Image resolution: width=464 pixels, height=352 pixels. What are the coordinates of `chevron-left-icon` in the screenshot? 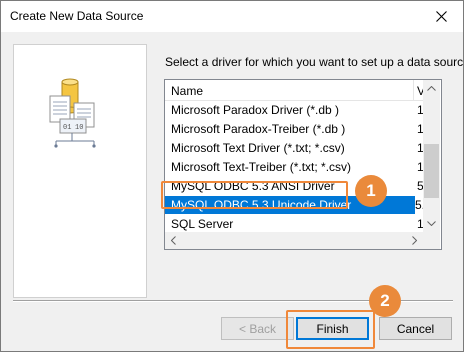 It's located at (173, 240).